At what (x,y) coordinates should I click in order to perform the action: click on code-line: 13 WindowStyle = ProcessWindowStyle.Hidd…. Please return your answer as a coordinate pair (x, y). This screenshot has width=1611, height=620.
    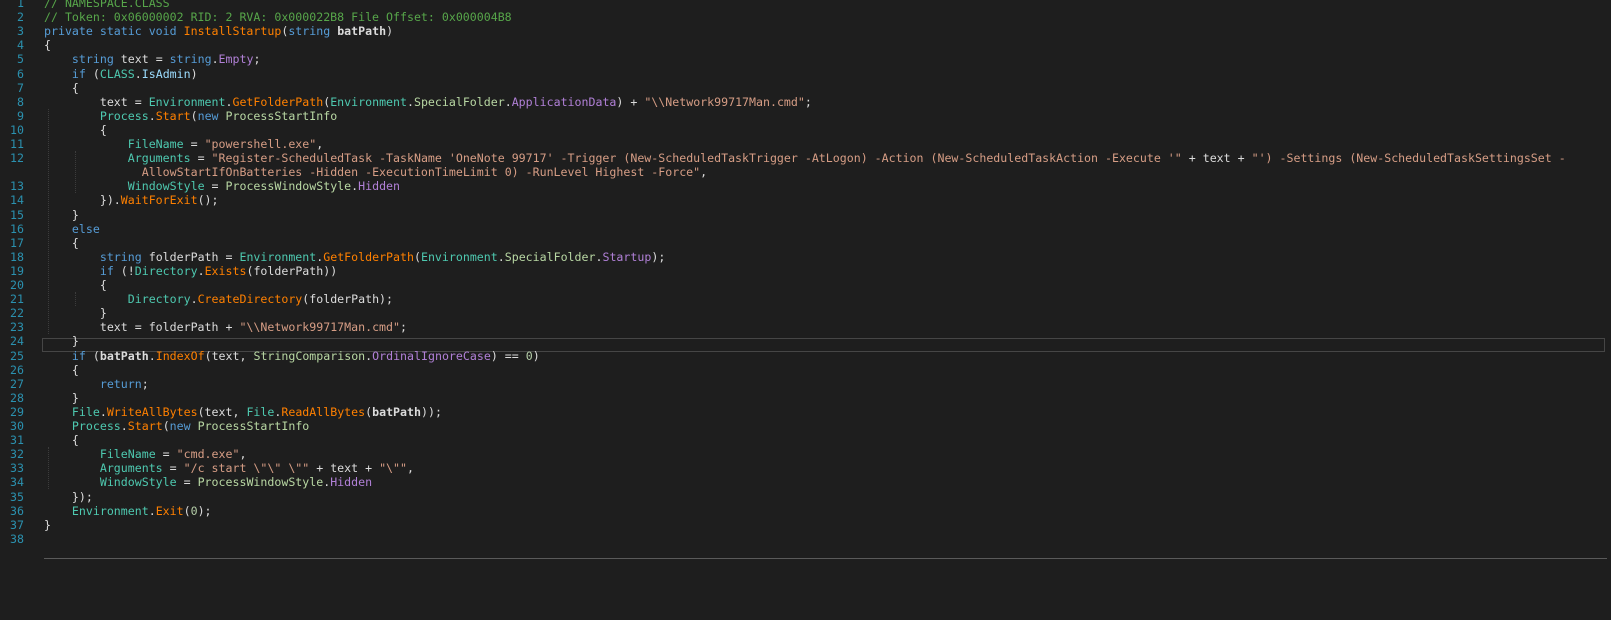
    Looking at the image, I should click on (805, 186).